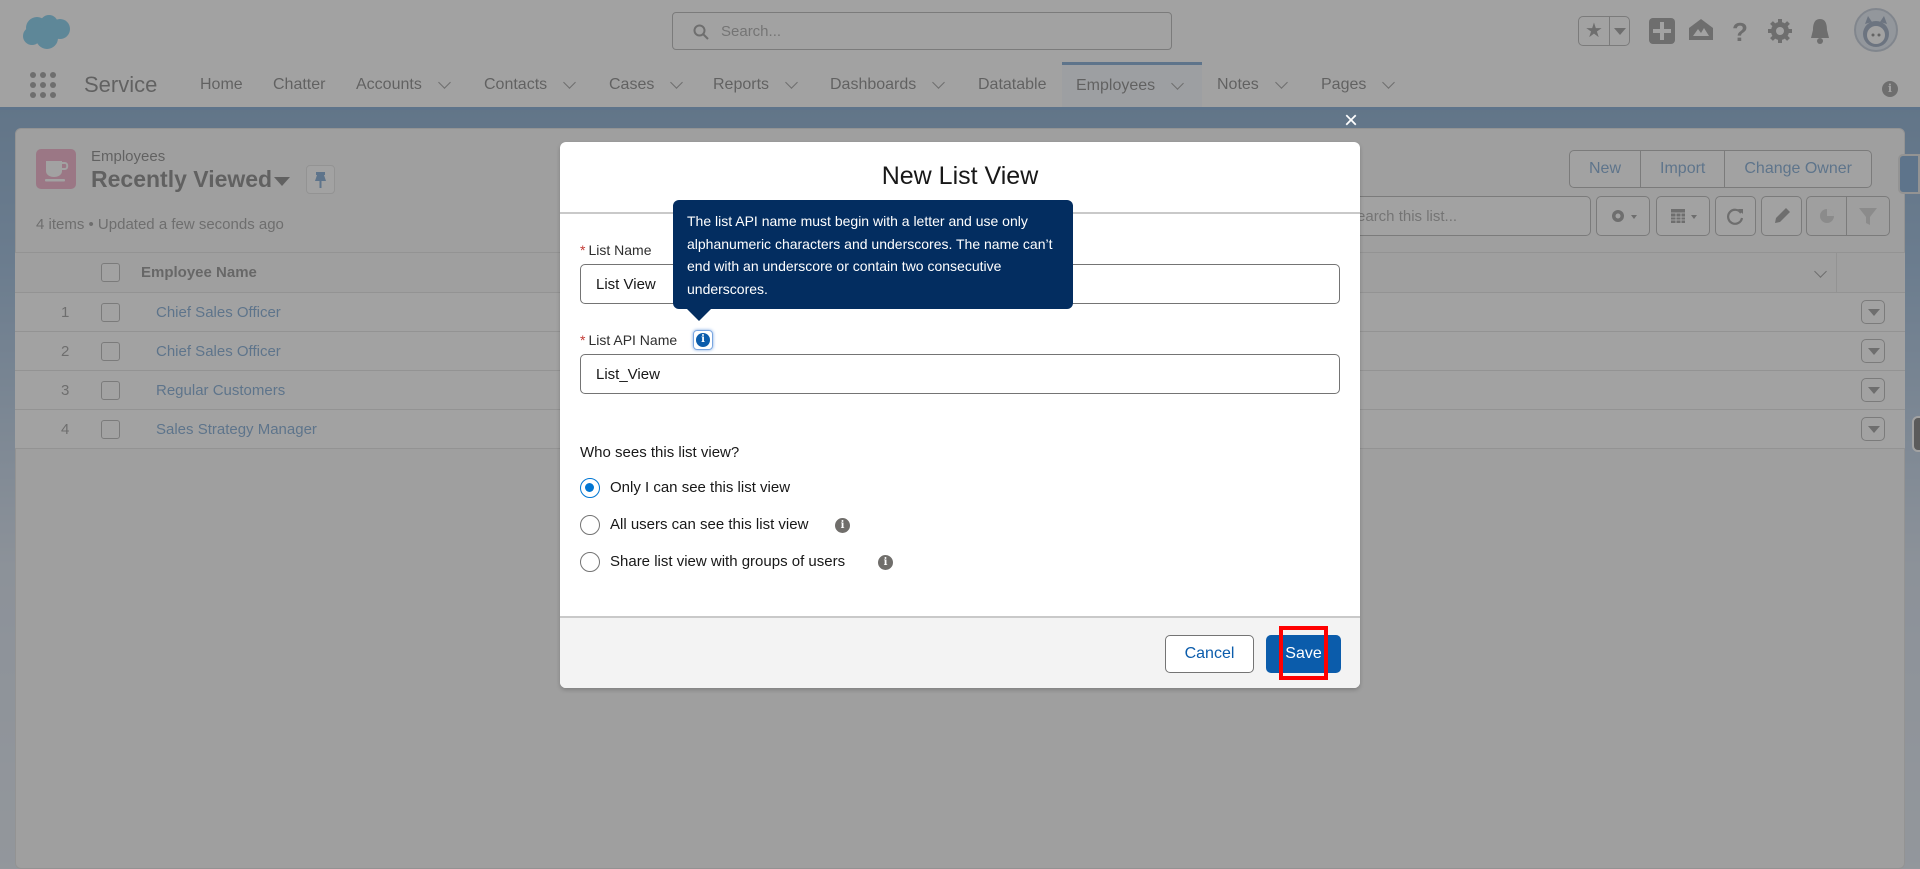 This screenshot has width=1920, height=869. What do you see at coordinates (1209, 654) in the screenshot?
I see `cancel-button: Cancel` at bounding box center [1209, 654].